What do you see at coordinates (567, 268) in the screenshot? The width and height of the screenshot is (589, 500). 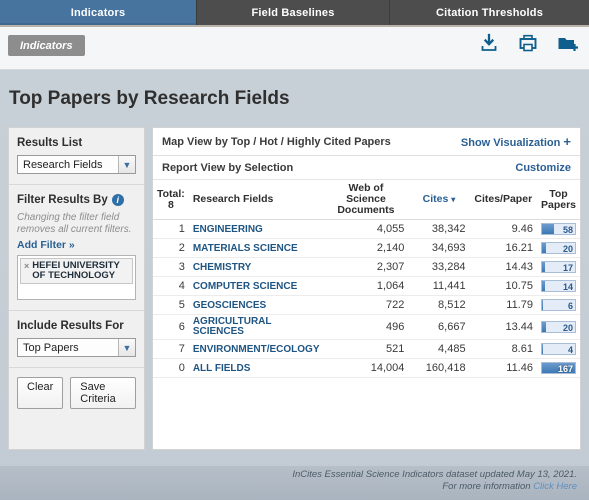 I see `top-papers-value: 17` at bounding box center [567, 268].